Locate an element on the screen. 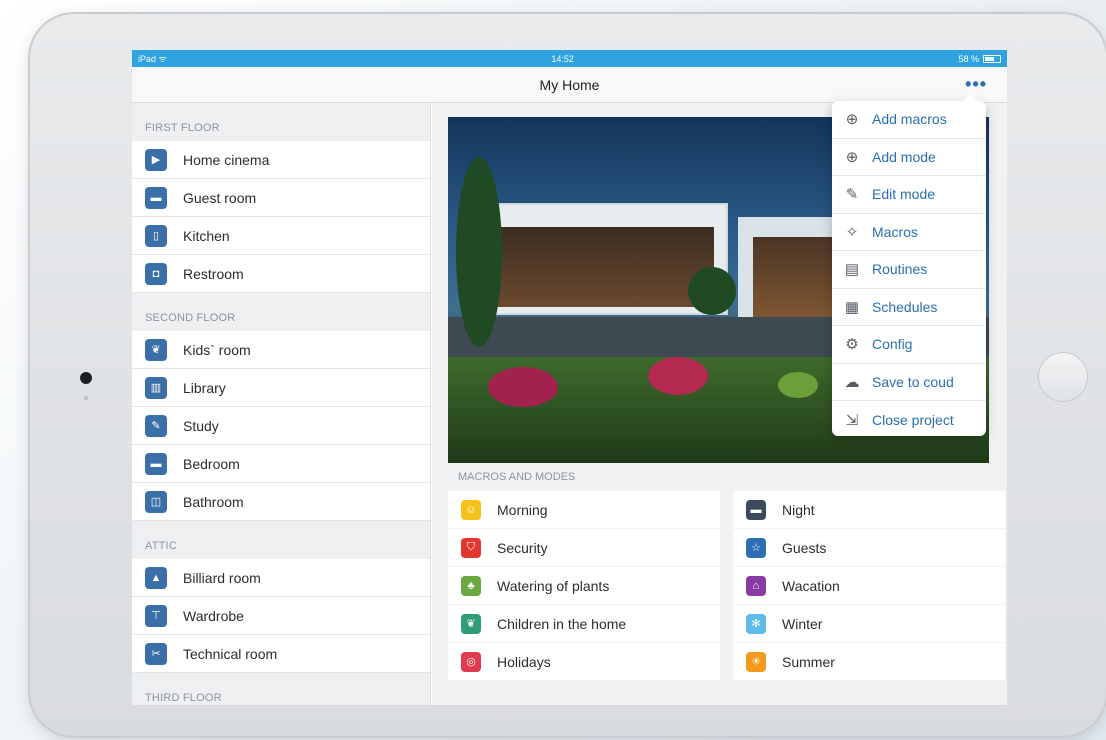  more-options-icon: ••• is located at coordinates (976, 84).